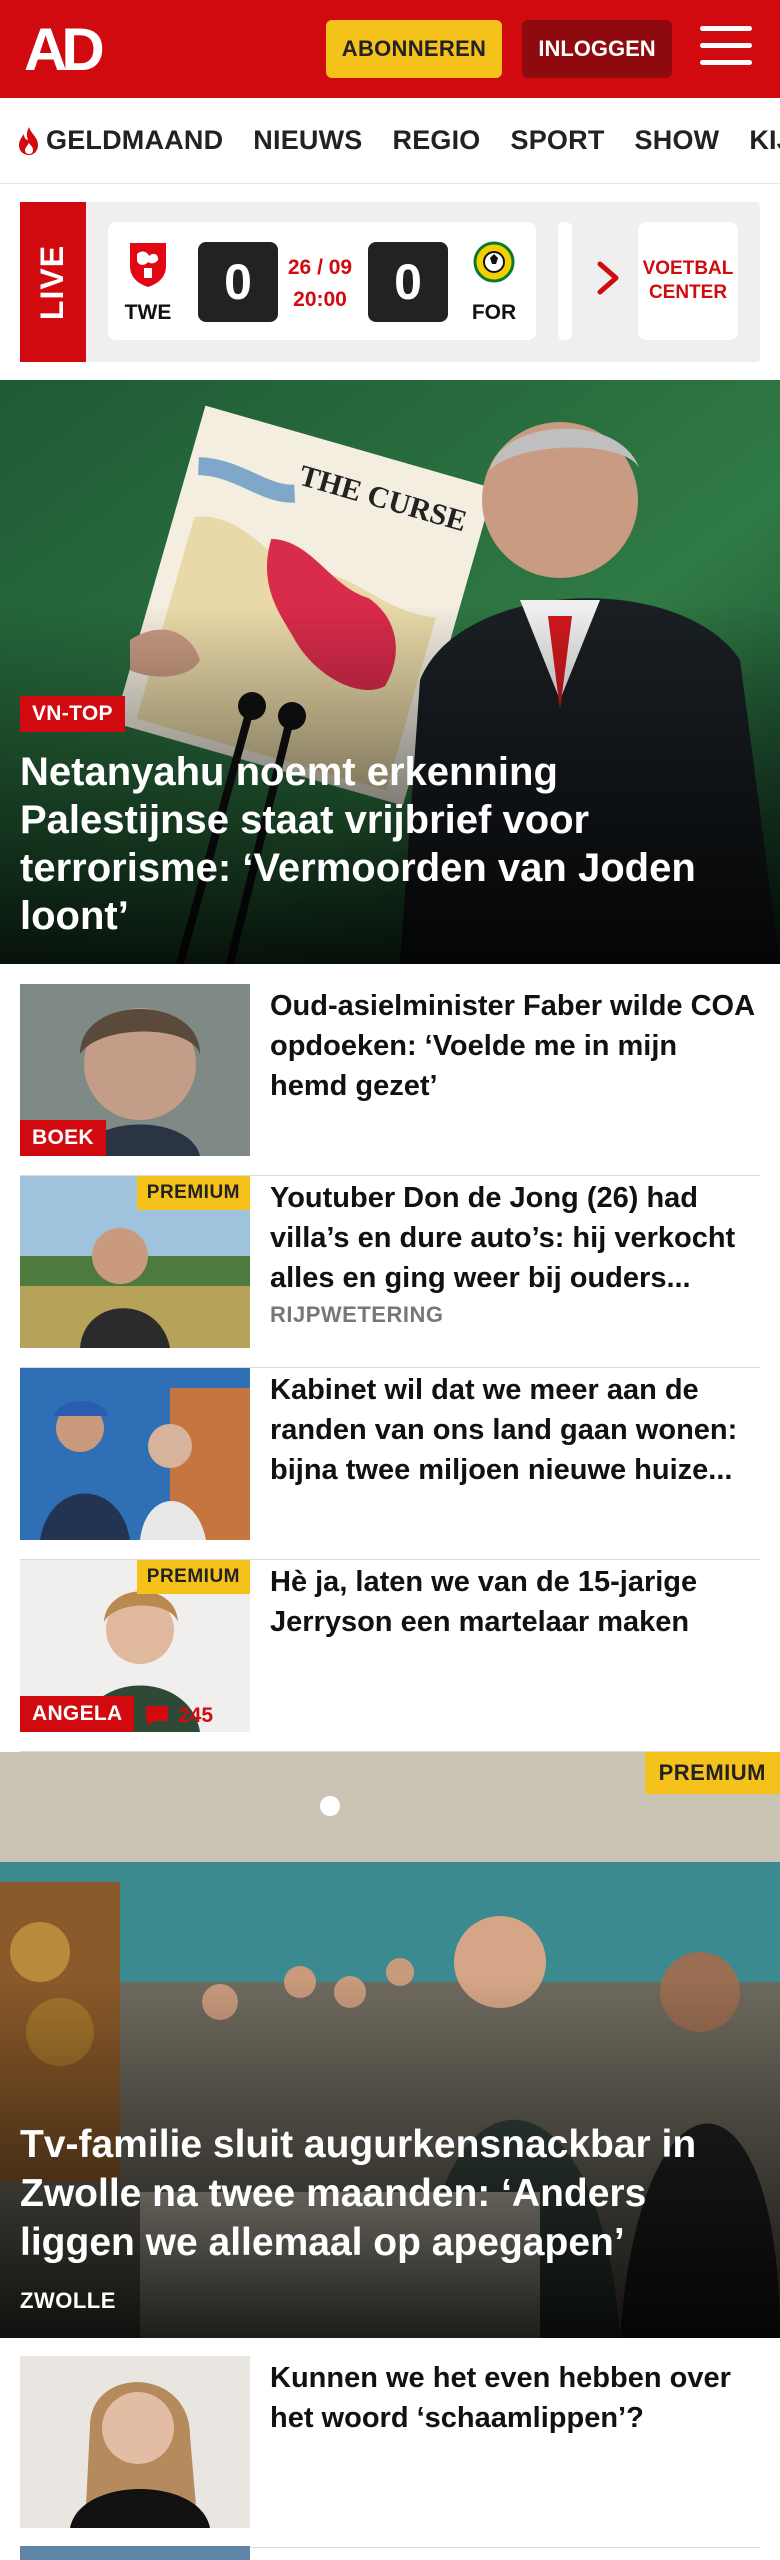  I want to click on columnist-photo, so click(135, 2442).